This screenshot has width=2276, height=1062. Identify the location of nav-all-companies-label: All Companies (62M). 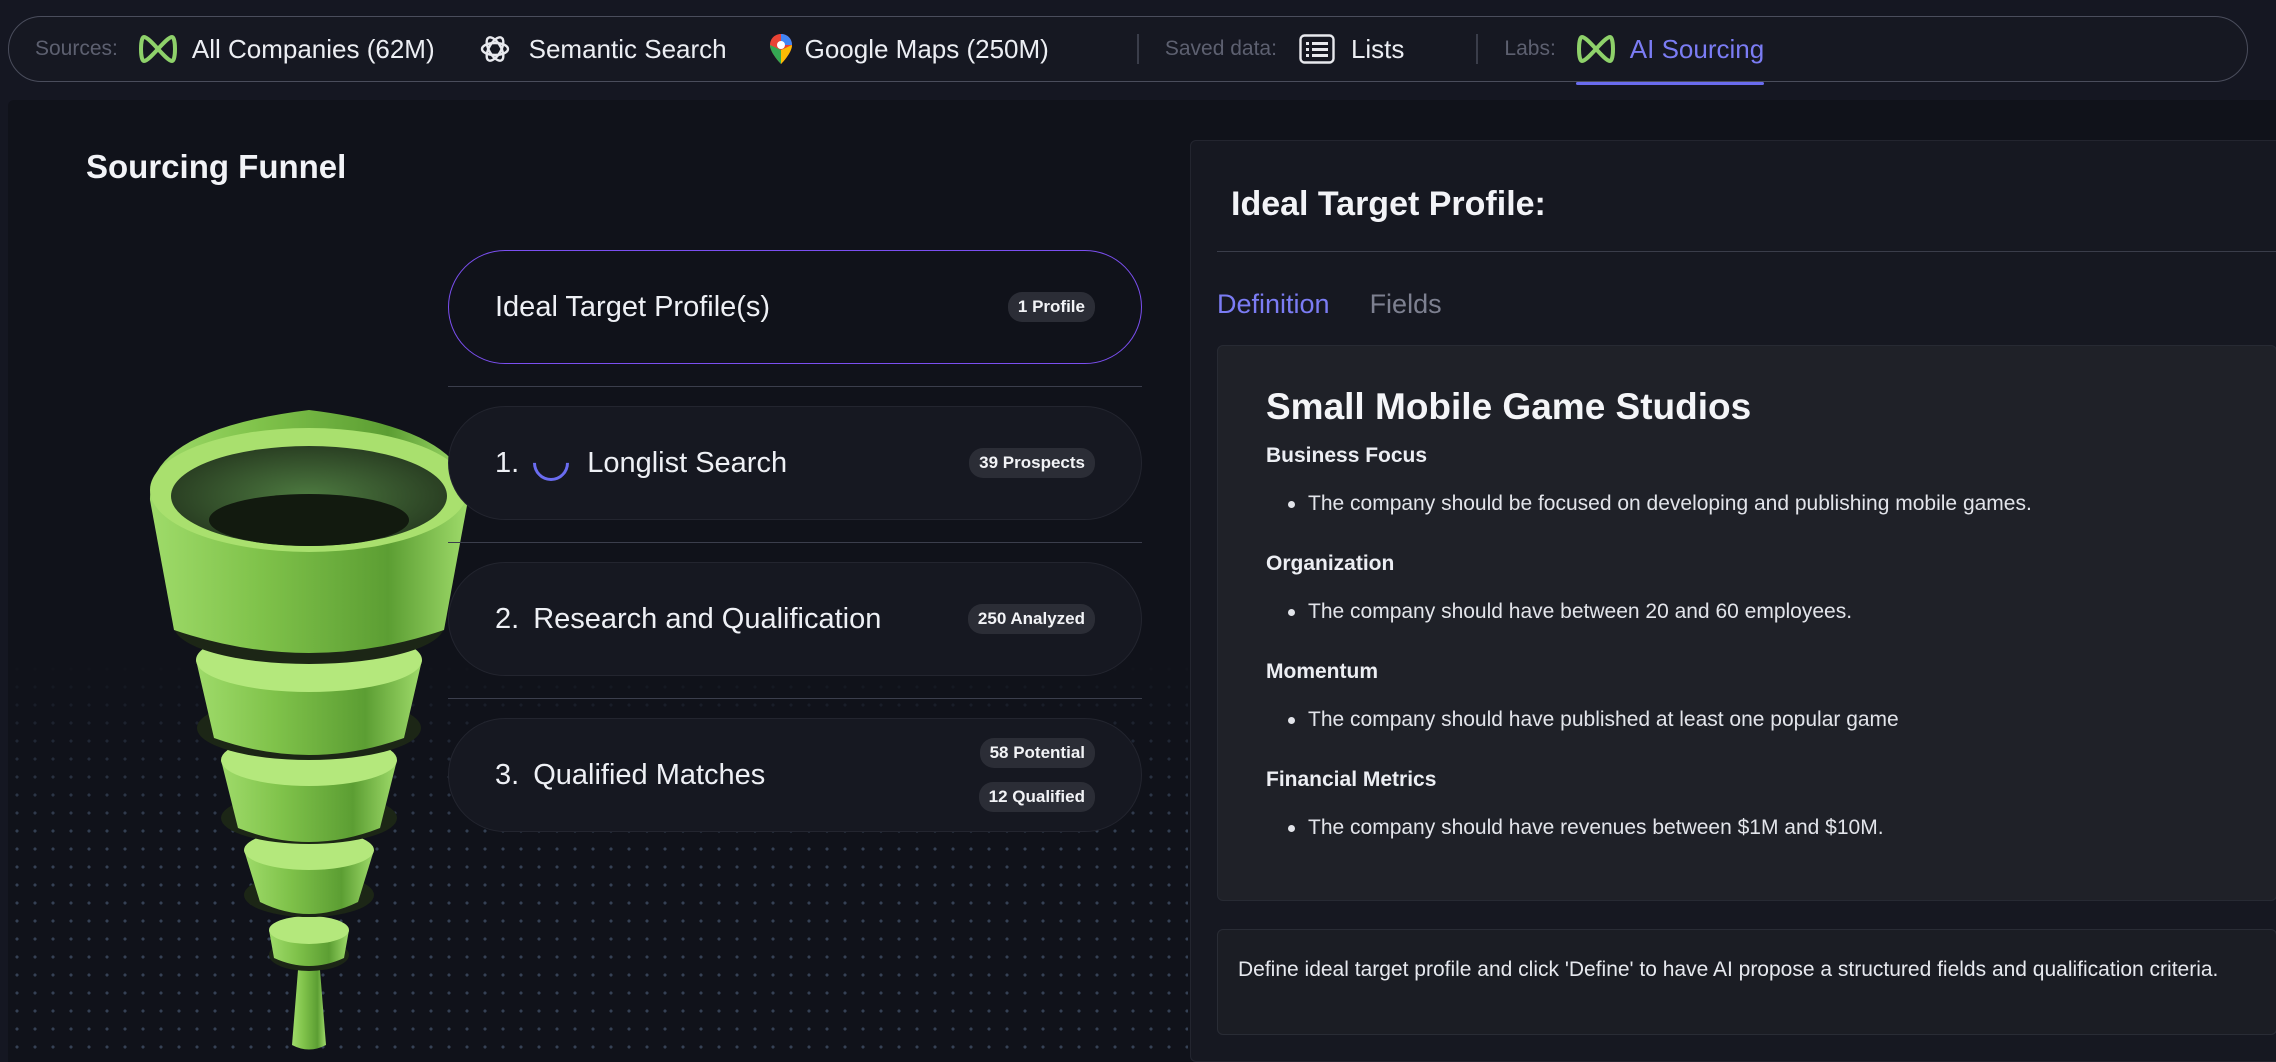
(313, 48).